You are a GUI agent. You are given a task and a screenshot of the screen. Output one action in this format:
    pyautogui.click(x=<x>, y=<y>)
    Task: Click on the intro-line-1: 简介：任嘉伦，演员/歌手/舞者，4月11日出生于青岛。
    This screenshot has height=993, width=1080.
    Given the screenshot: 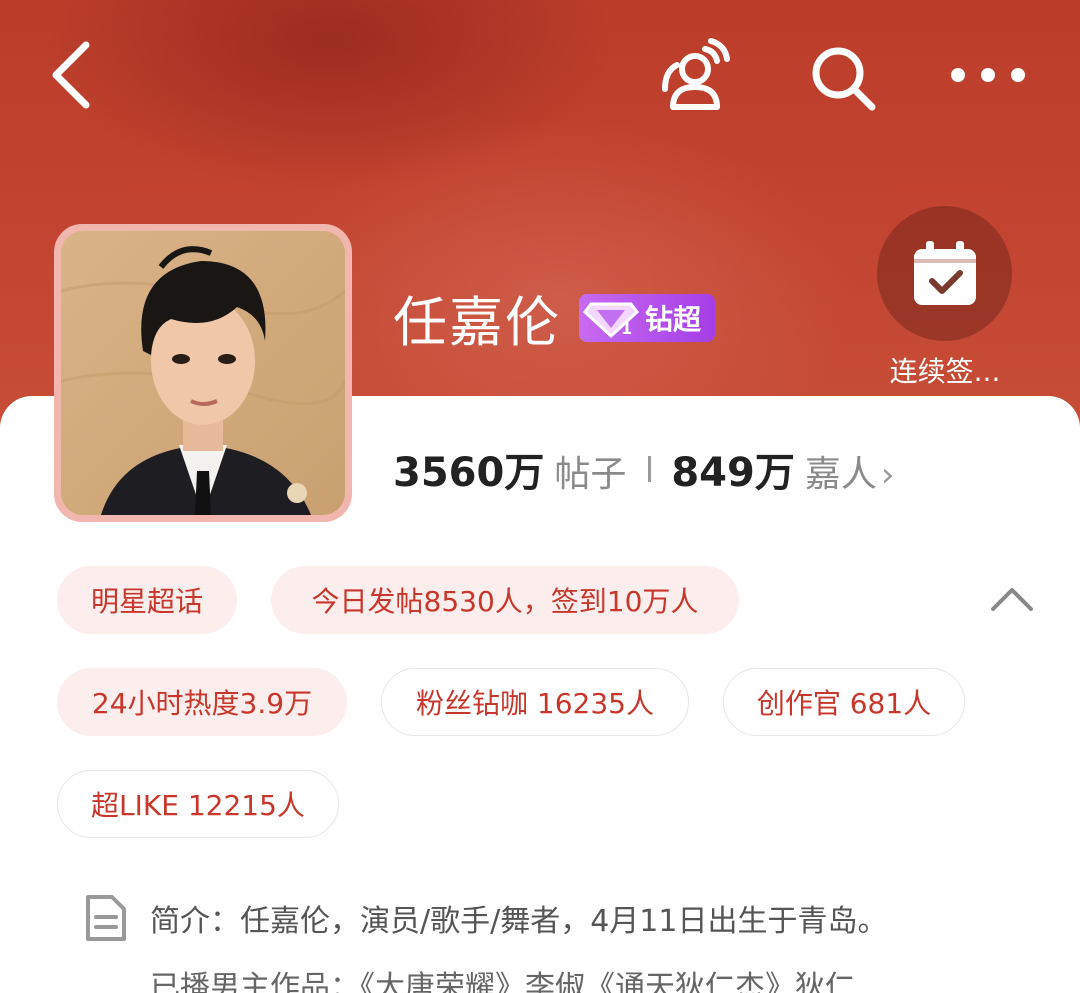 What is the action you would take?
    pyautogui.click(x=519, y=921)
    